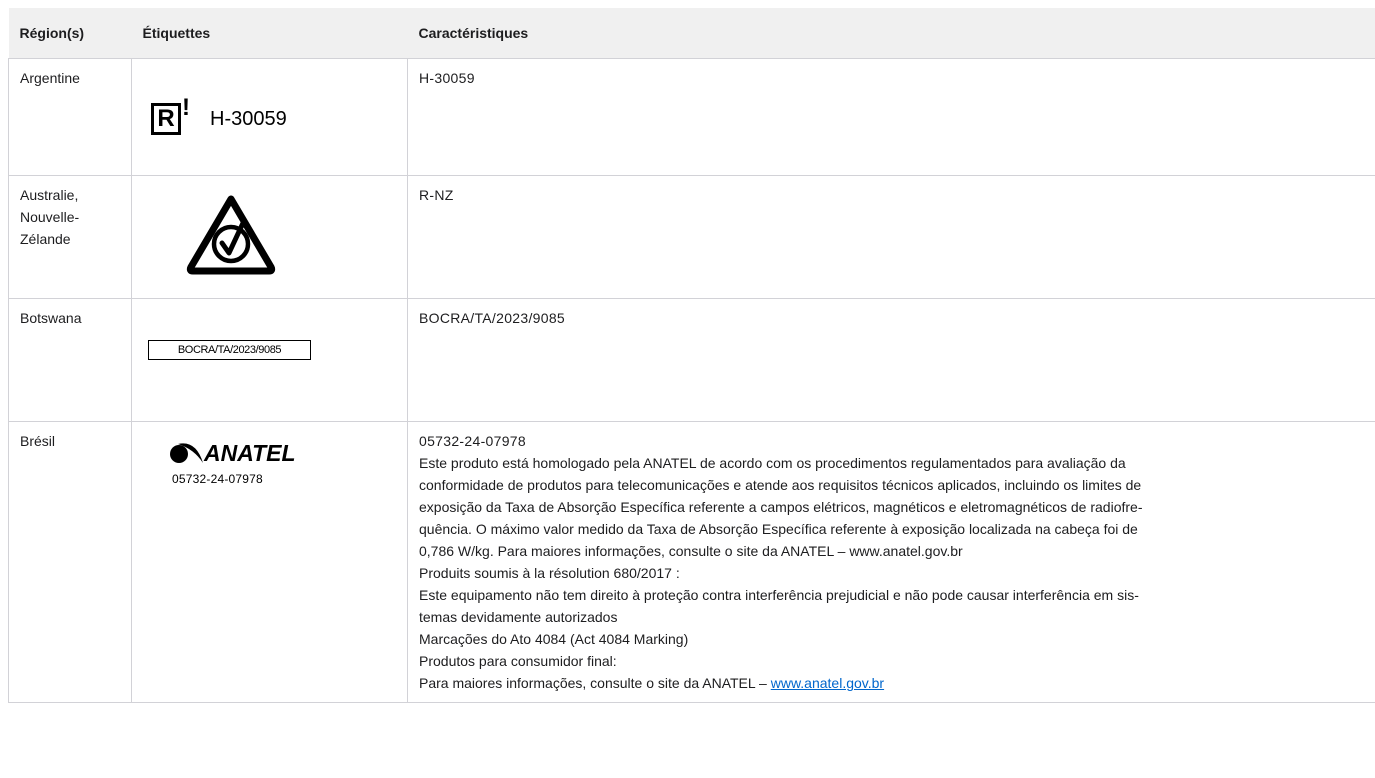  I want to click on table-header-row: Région(s) Étiquettes Caractéristiques, so click(691, 33).